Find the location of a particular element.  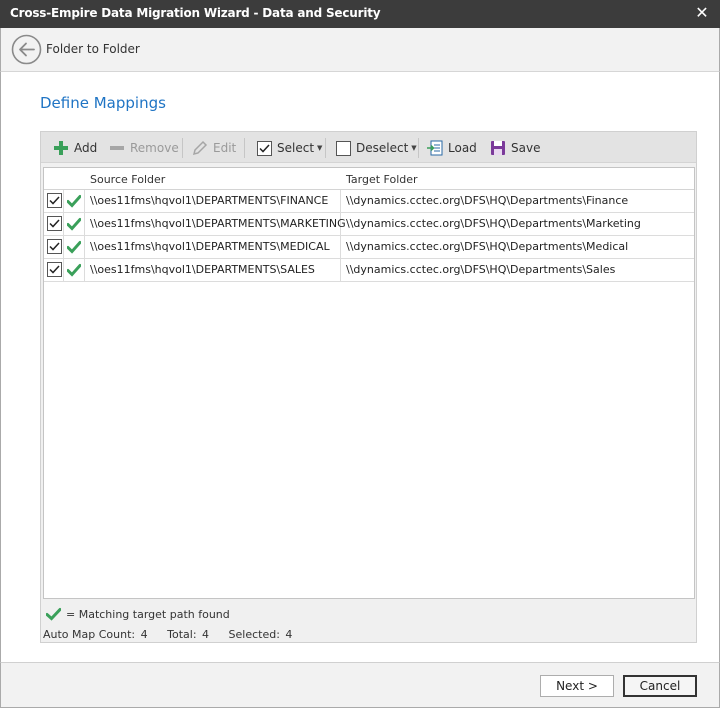

selected-label: Selected: is located at coordinates (254, 634).